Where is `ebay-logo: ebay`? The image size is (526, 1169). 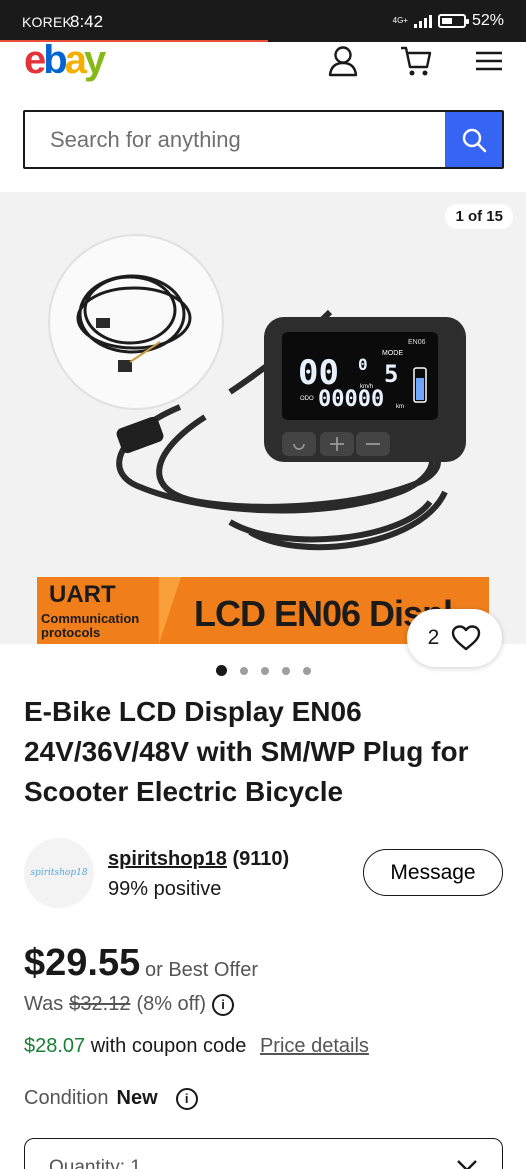 ebay-logo: ebay is located at coordinates (65, 60).